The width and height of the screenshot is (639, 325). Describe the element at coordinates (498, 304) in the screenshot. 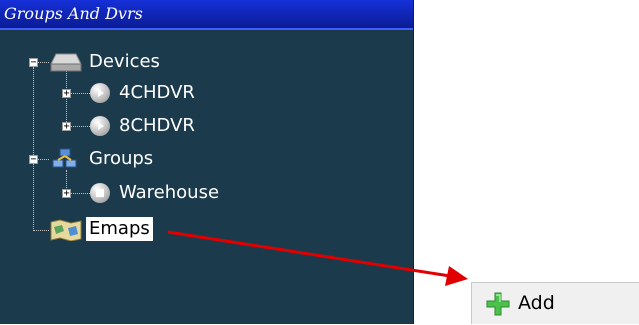

I see `add-plus-icon` at that location.